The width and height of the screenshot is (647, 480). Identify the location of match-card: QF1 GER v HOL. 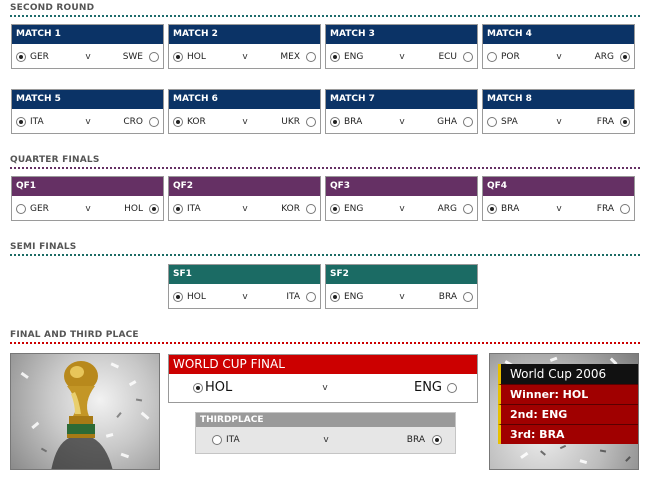
(87, 198).